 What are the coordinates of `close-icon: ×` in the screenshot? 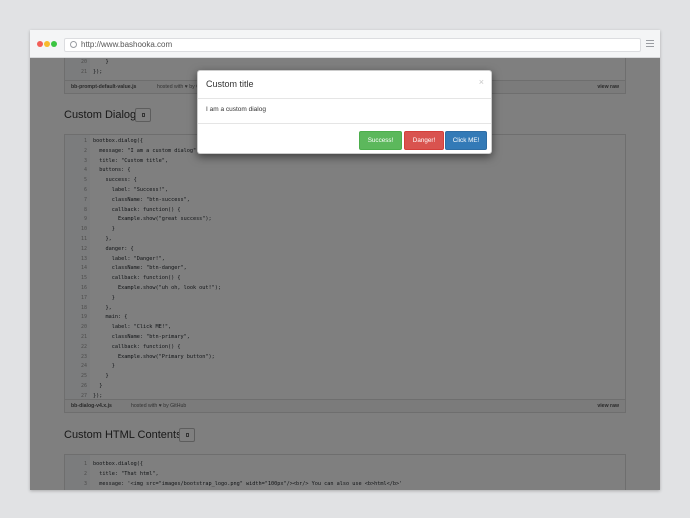 It's located at (481, 82).